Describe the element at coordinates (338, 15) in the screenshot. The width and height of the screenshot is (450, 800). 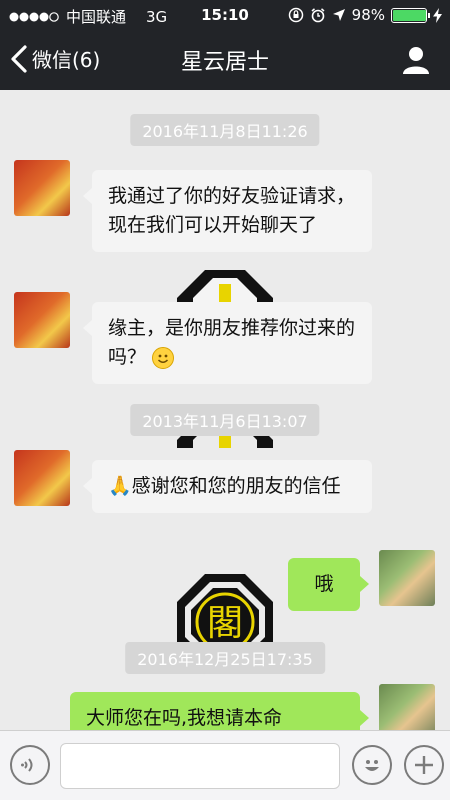
I see `location-arrow-icon` at that location.